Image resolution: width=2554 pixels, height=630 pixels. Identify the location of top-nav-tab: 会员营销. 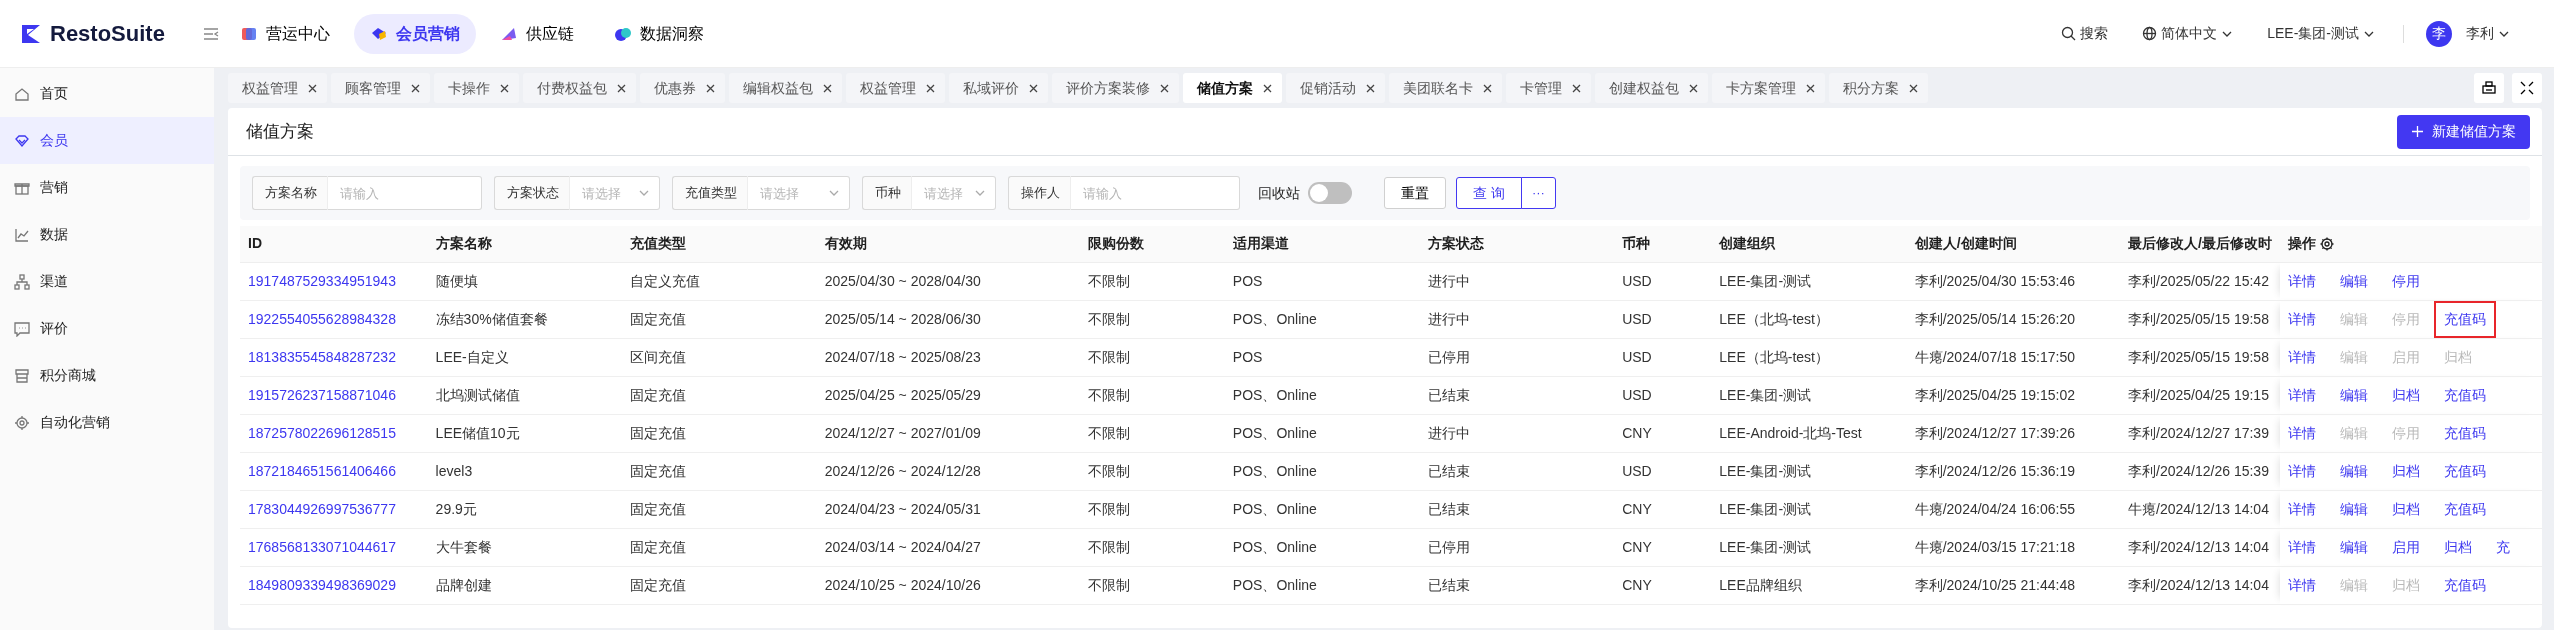
(415, 33).